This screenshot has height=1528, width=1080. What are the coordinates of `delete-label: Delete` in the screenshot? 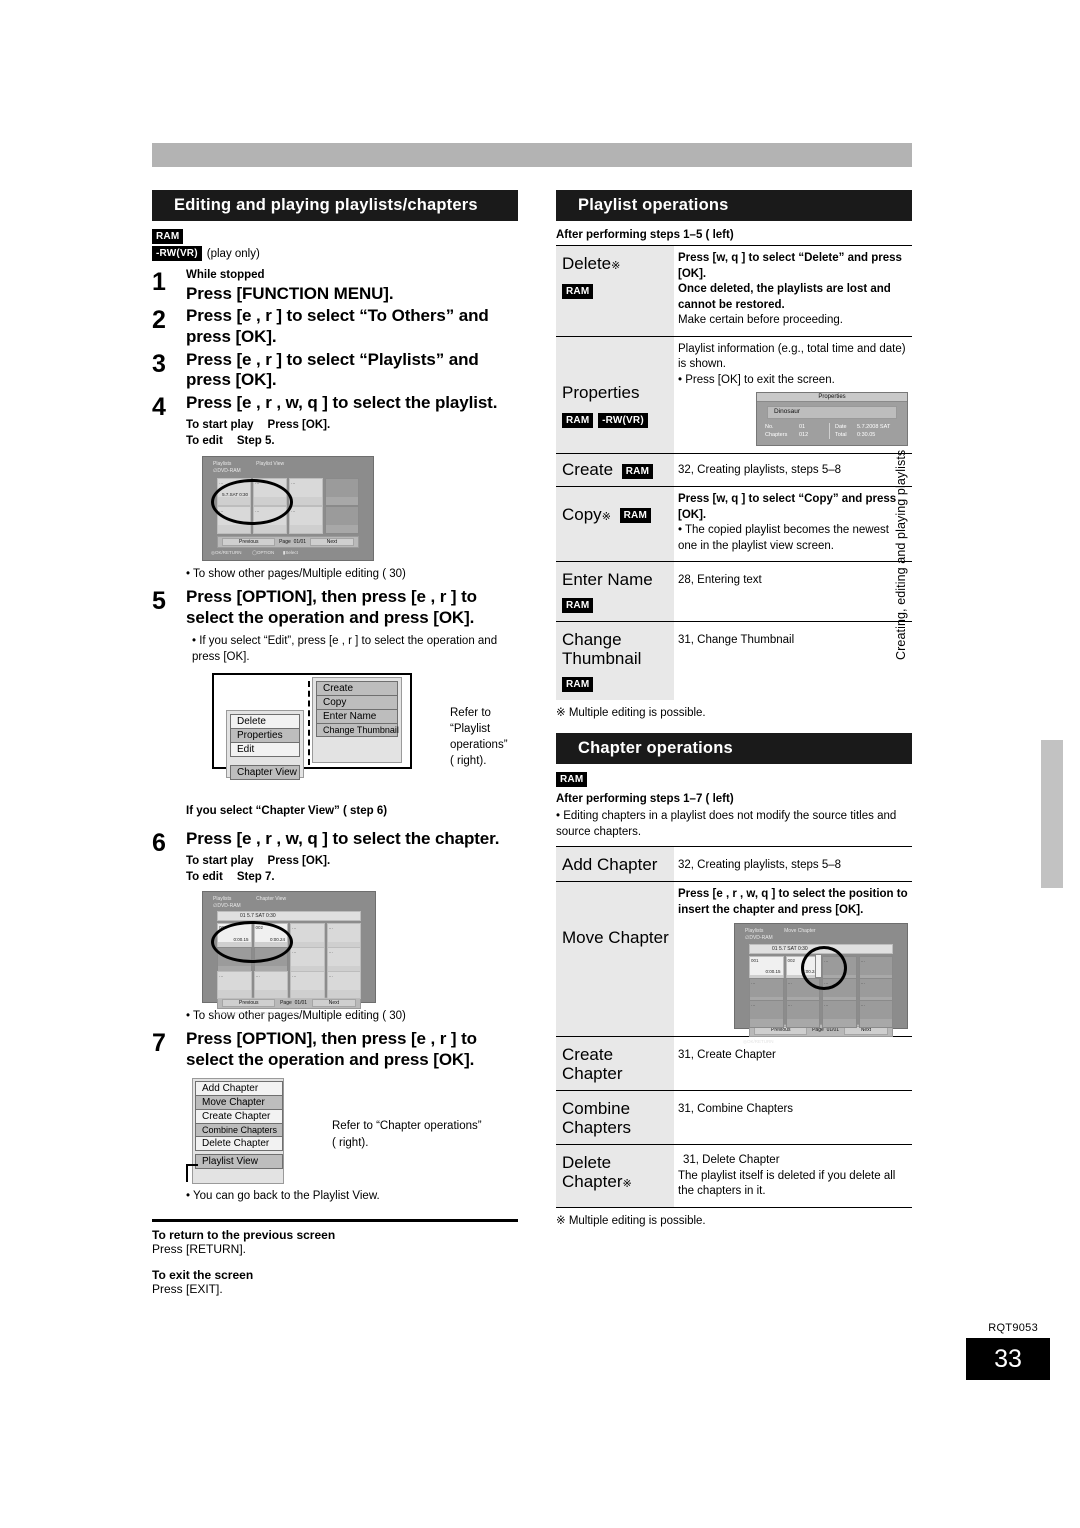 It's located at (587, 263).